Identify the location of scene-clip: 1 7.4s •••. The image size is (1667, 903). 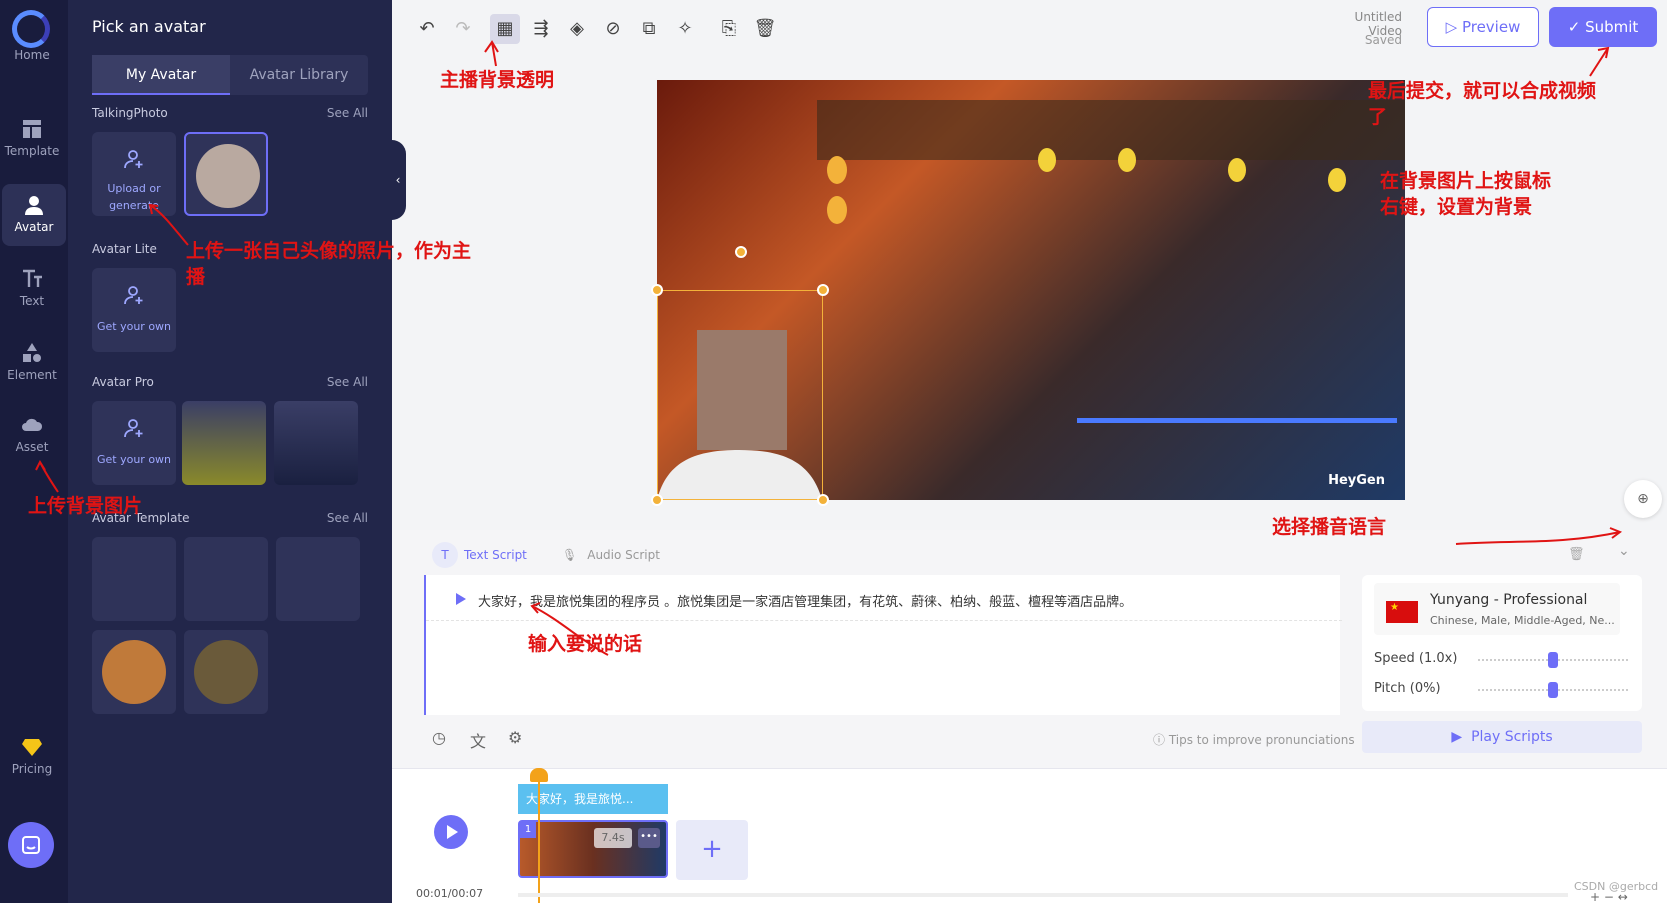
(593, 849).